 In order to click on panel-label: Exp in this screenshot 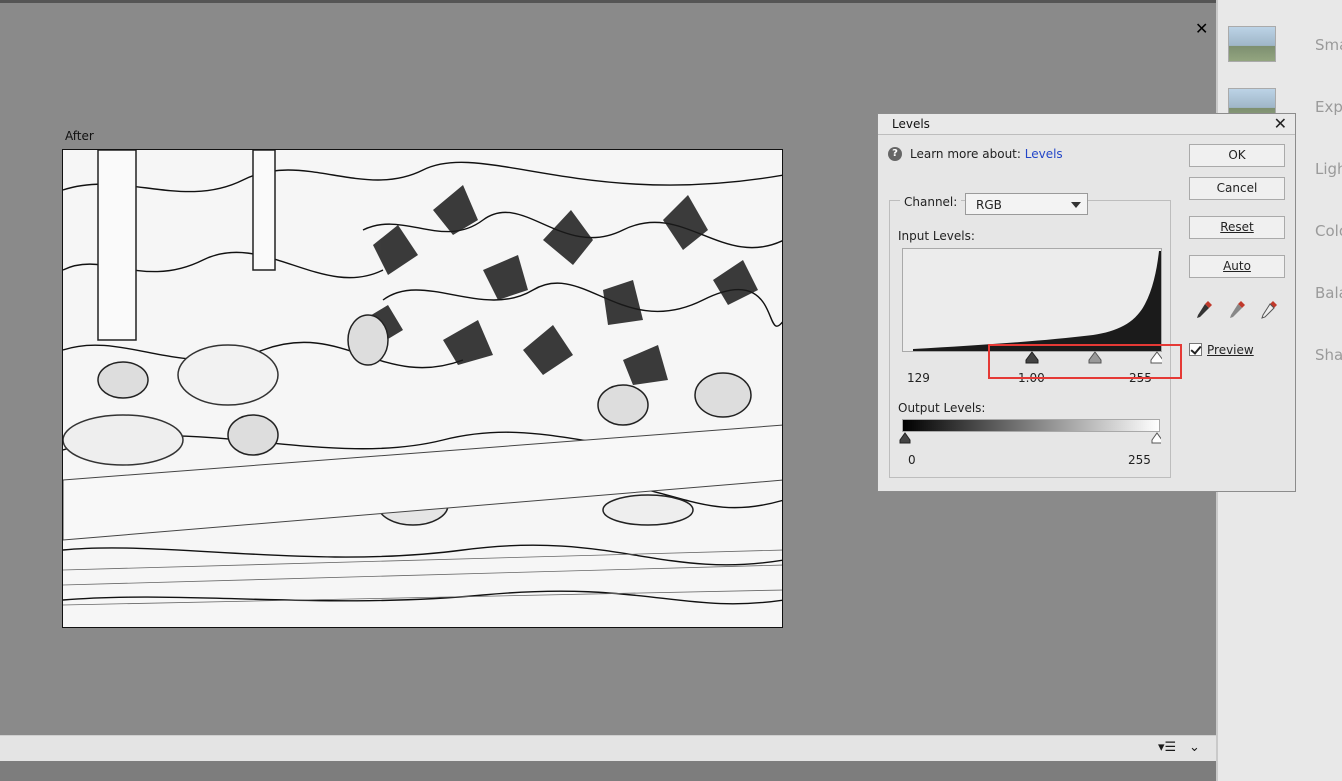, I will do `click(1328, 107)`.